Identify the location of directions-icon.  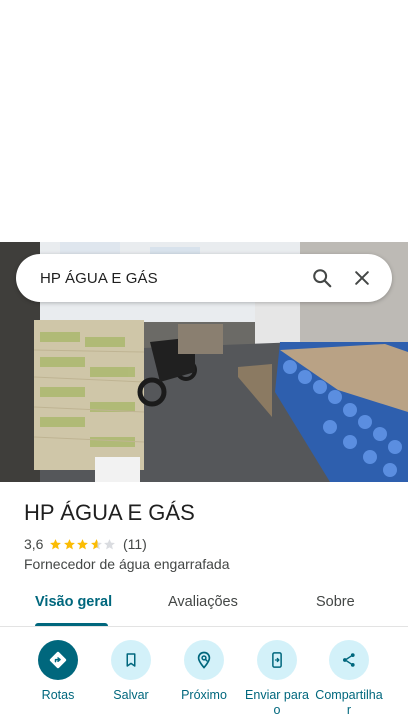
(58, 660).